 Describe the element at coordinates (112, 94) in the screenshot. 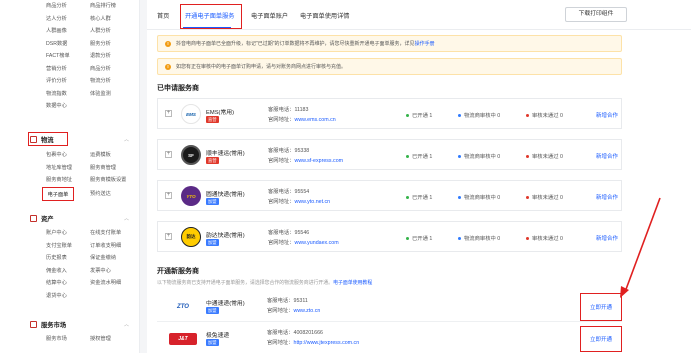

I see `sidebar-item: 体验监测` at that location.